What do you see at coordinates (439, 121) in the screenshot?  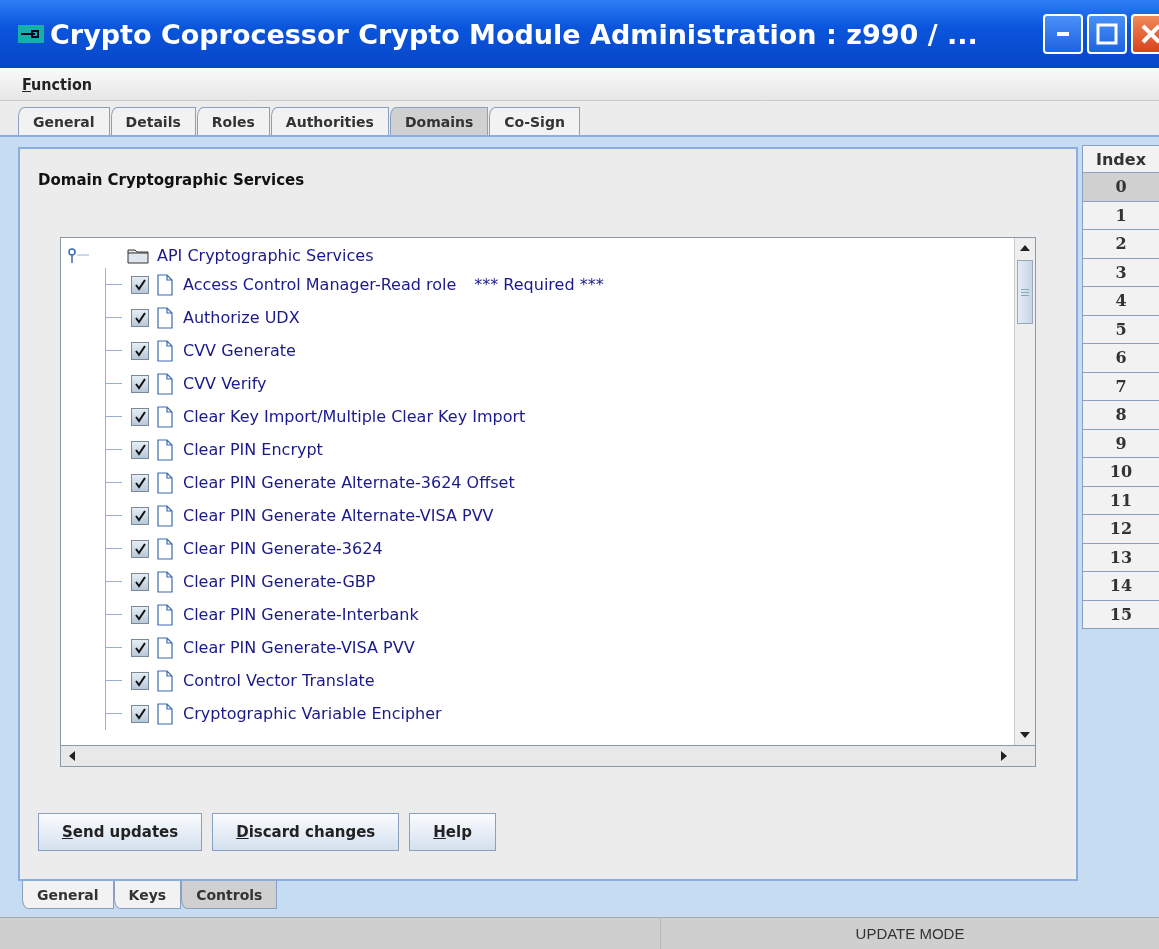 I see `tab: Domains` at bounding box center [439, 121].